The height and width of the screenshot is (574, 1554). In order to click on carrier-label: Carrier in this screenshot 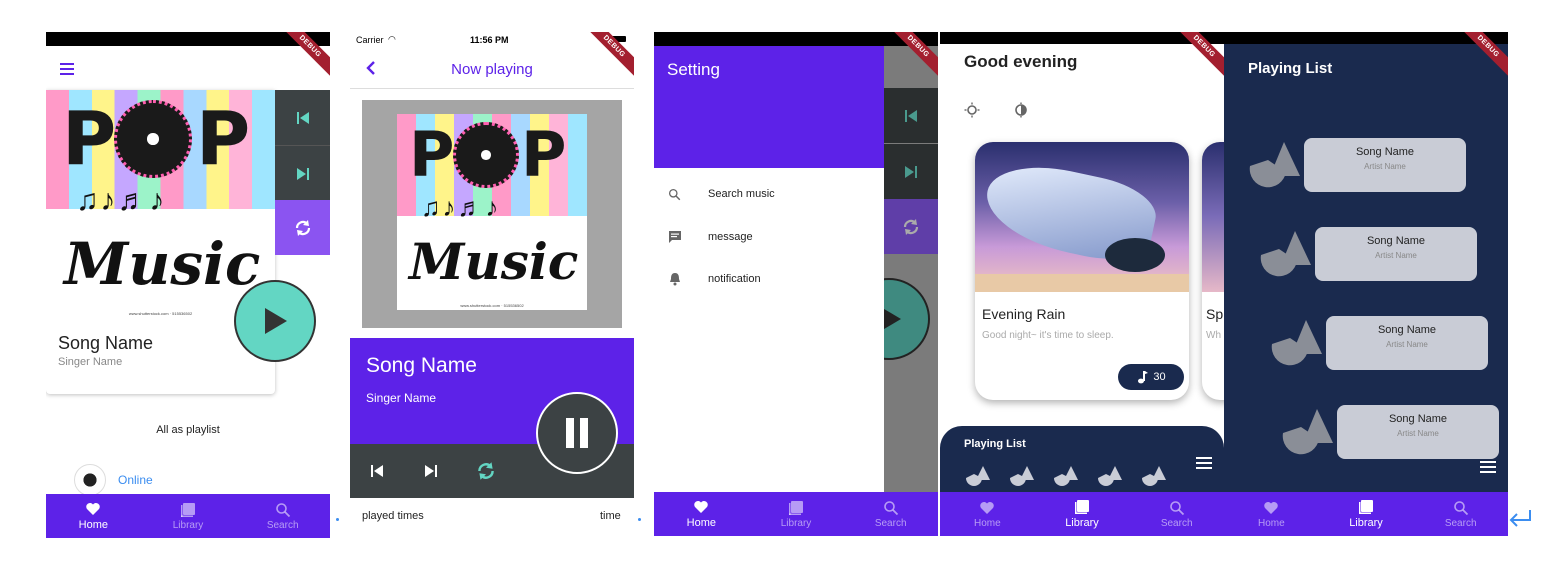, I will do `click(370, 40)`.